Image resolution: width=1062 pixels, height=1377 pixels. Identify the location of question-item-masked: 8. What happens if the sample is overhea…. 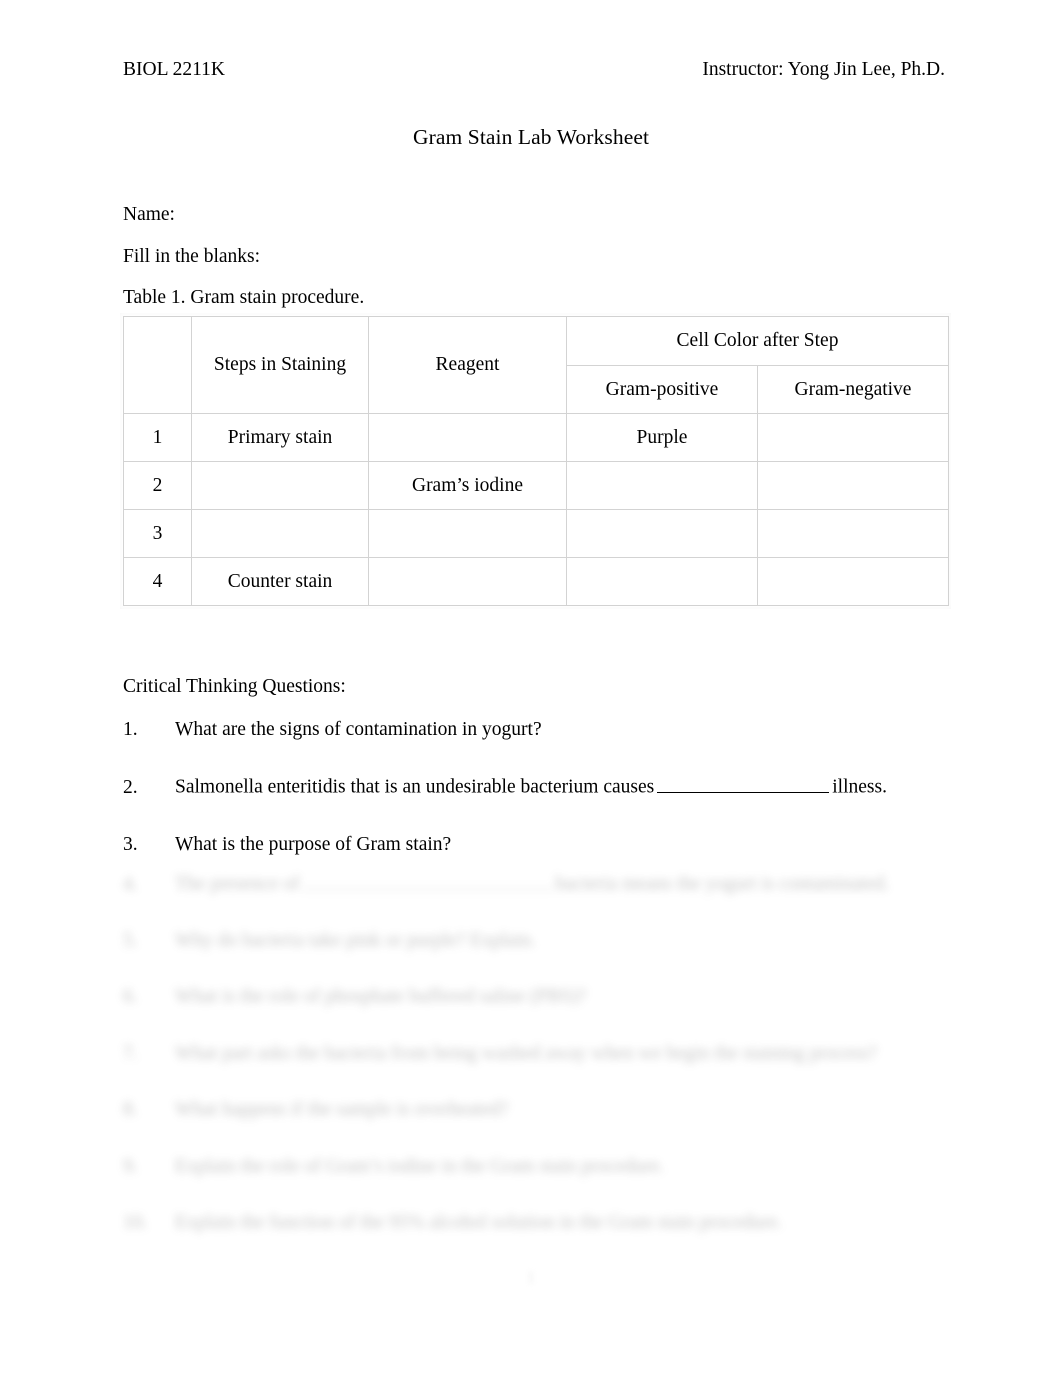
(538, 1109).